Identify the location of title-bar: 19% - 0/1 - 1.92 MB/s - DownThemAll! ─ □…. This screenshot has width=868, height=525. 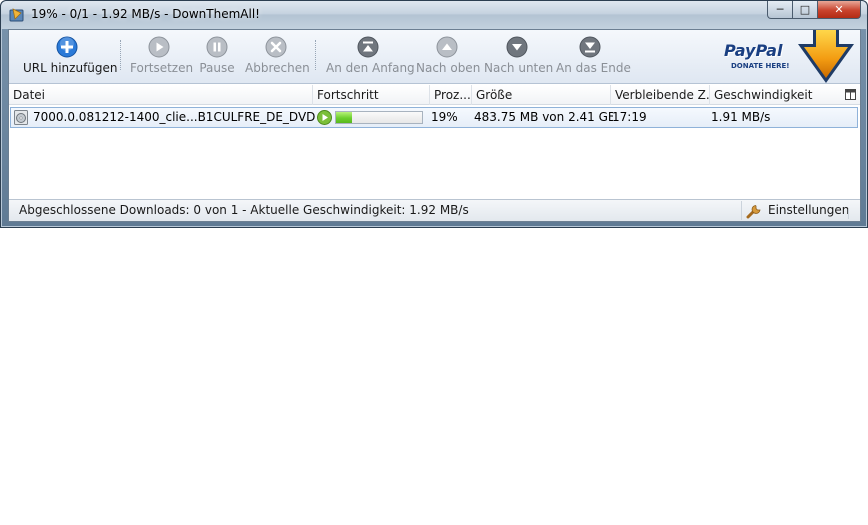
(434, 15).